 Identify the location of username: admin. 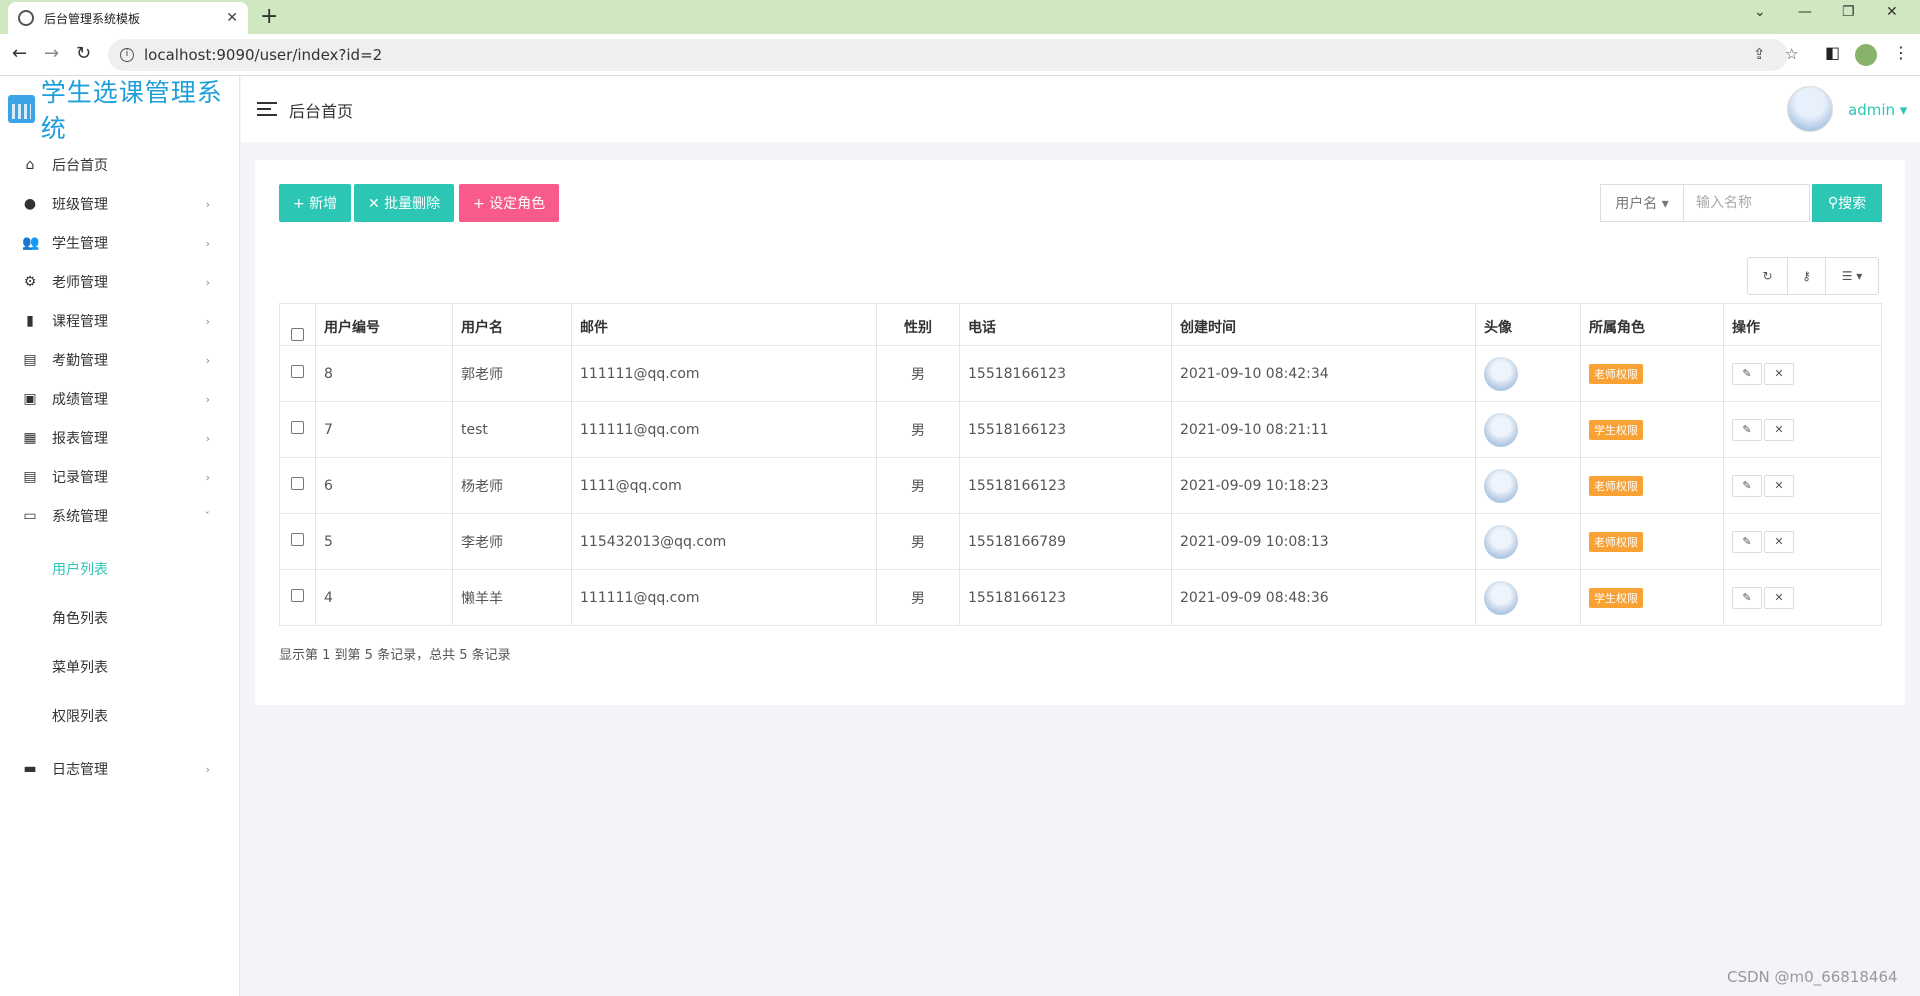
(1871, 110).